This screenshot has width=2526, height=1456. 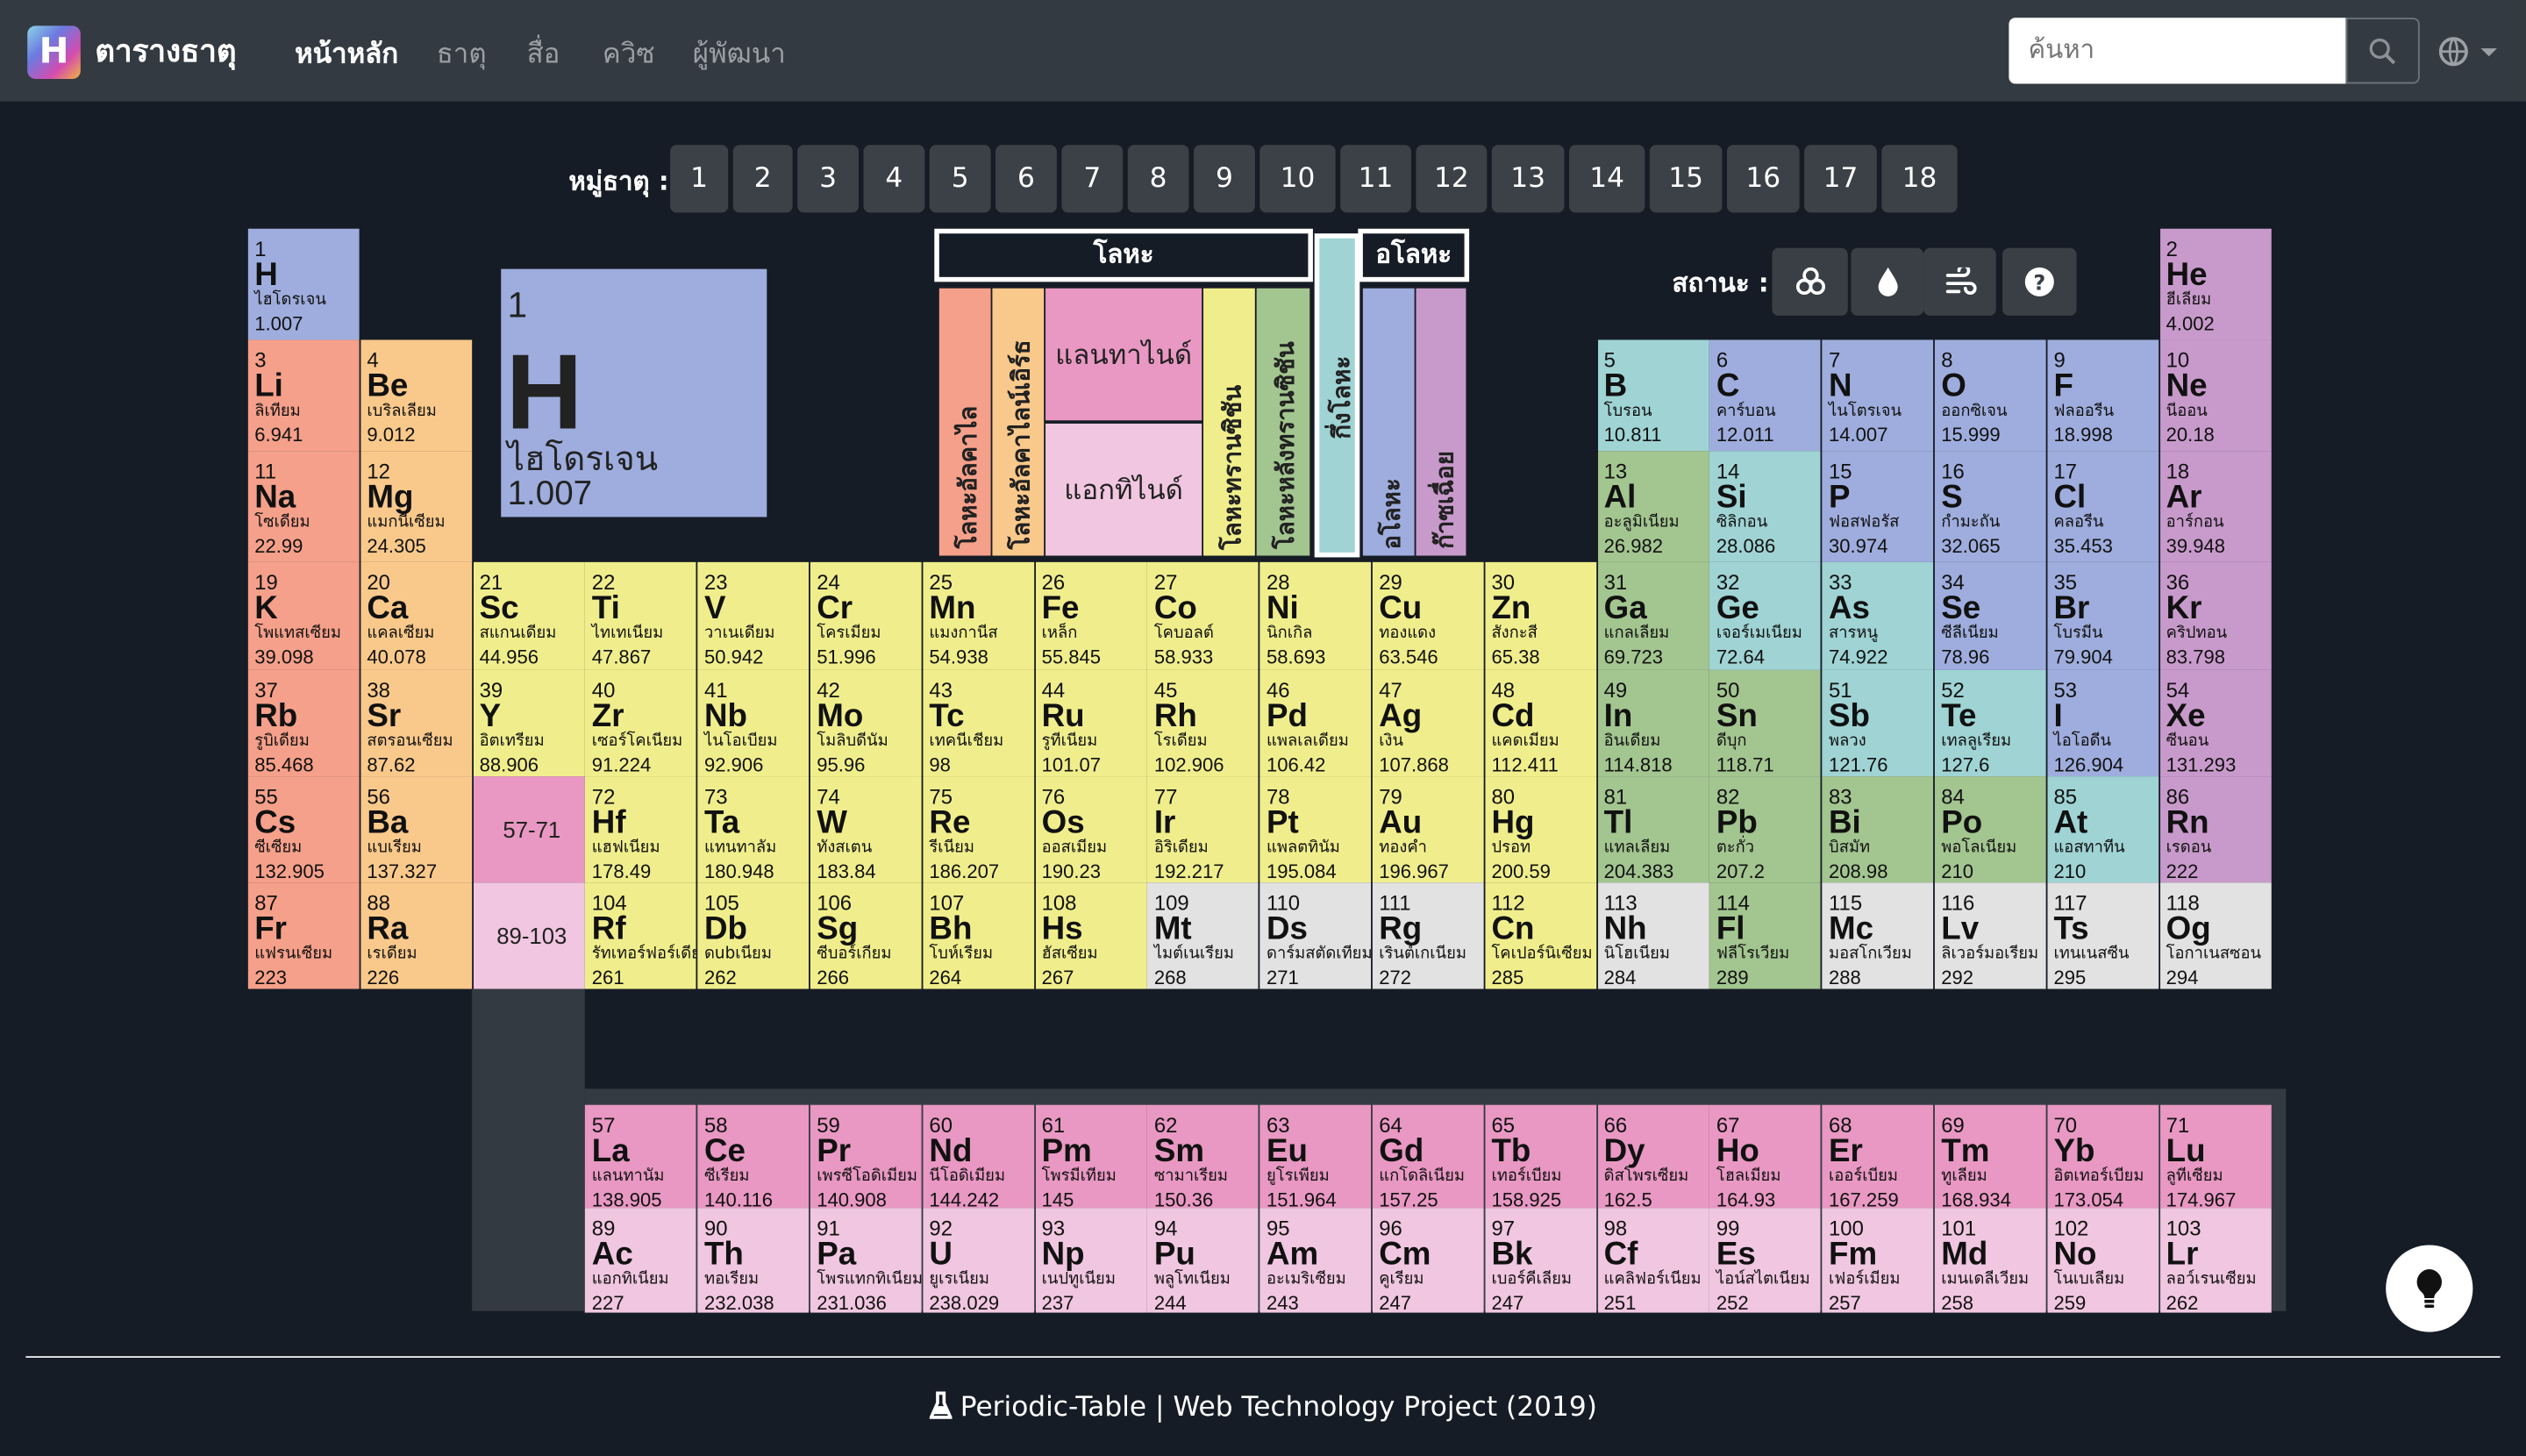 What do you see at coordinates (1878, 395) in the screenshot?
I see `element-n: 7 N ไนโตรเจน 14.007` at bounding box center [1878, 395].